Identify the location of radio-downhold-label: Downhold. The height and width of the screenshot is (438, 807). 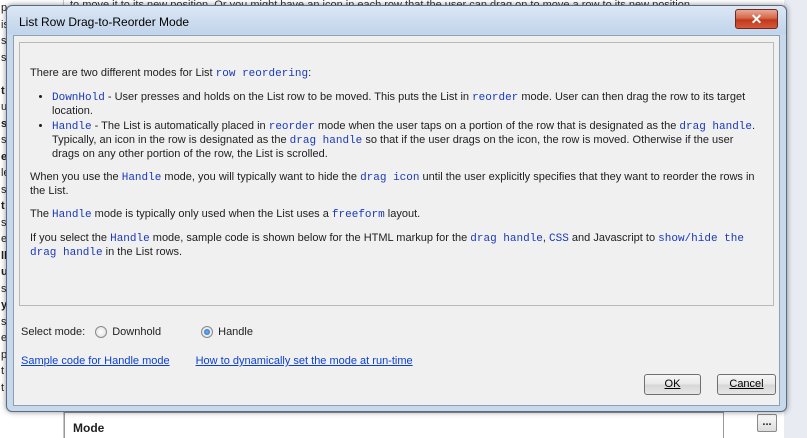
(136, 332).